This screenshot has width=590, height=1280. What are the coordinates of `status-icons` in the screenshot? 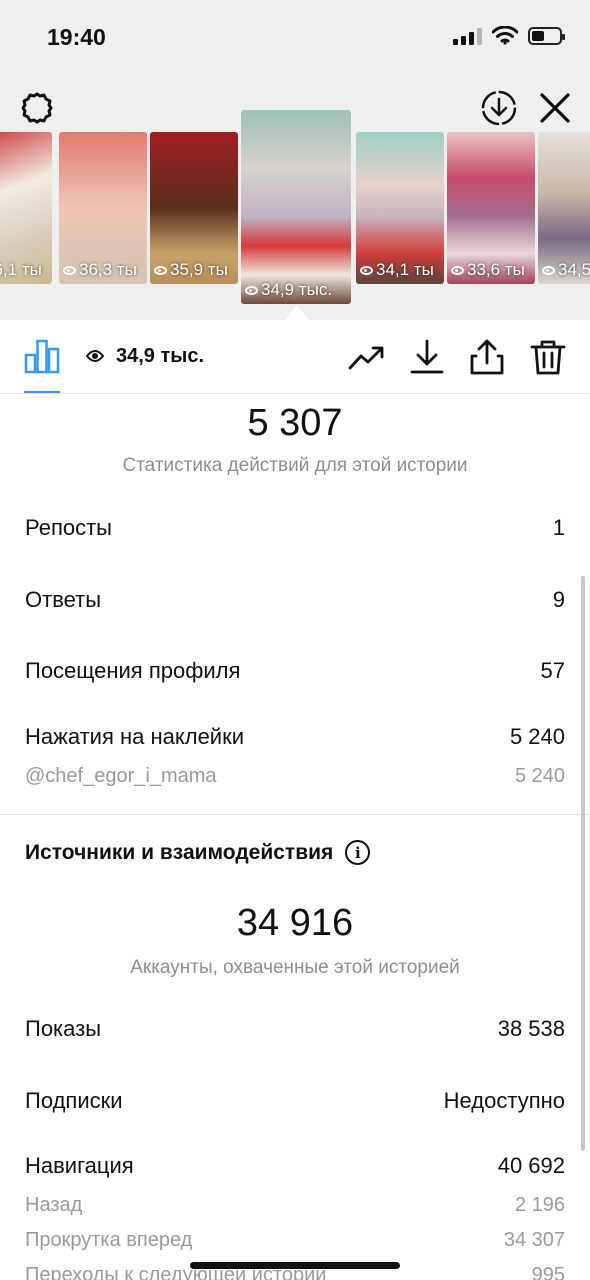 It's located at (509, 35).